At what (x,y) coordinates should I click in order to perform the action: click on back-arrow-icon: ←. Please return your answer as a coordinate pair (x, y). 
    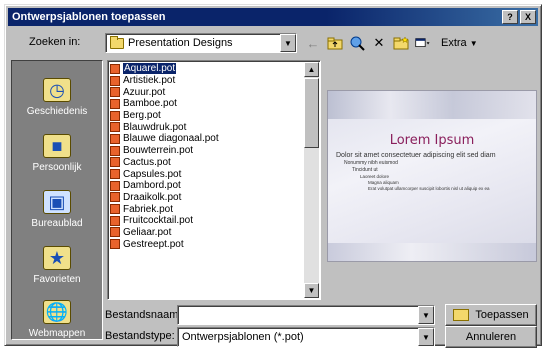
    Looking at the image, I should click on (313, 43).